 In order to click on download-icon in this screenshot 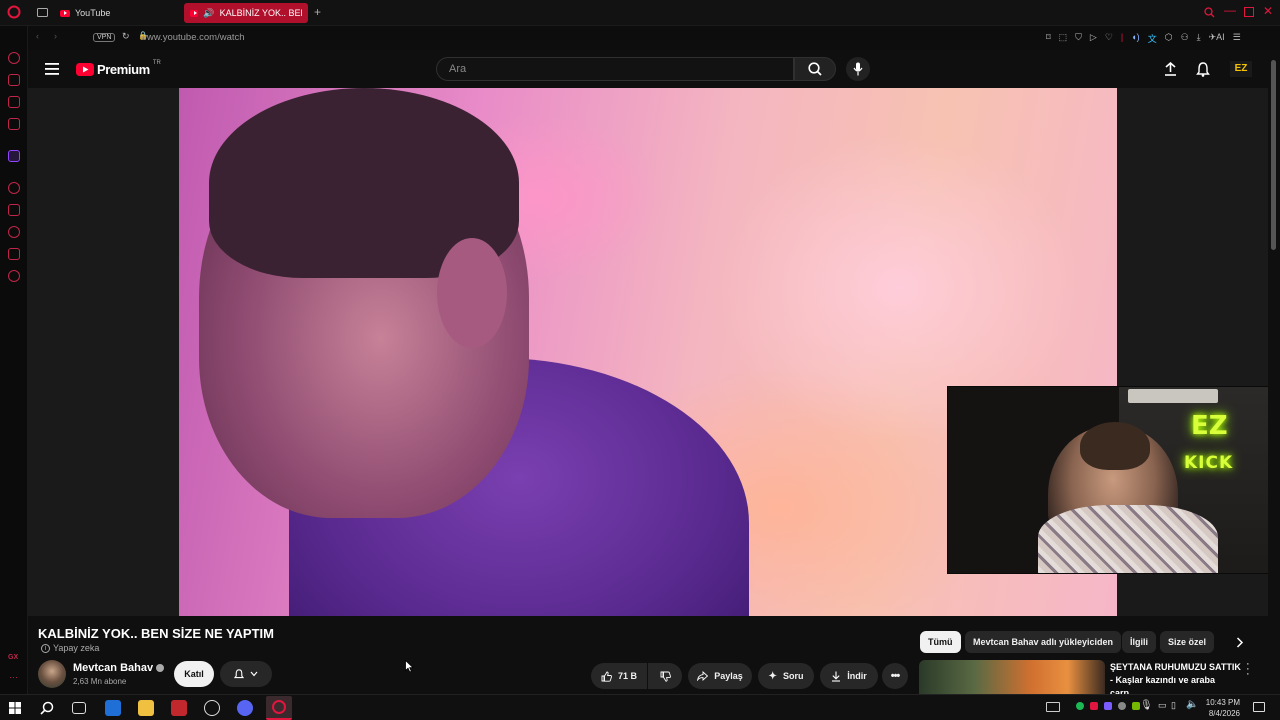, I will do `click(836, 676)`.